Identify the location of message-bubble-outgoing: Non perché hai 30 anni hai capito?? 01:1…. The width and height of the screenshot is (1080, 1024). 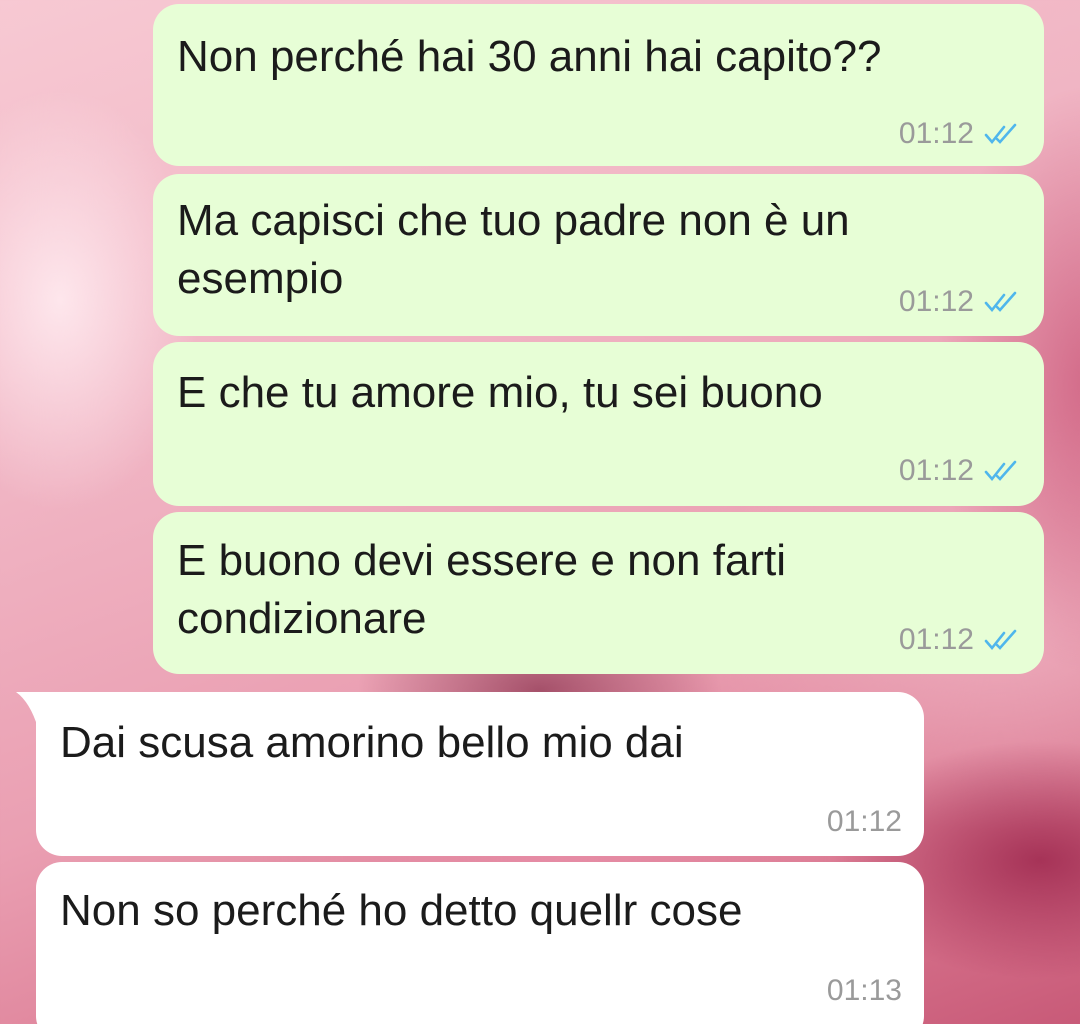
(598, 85).